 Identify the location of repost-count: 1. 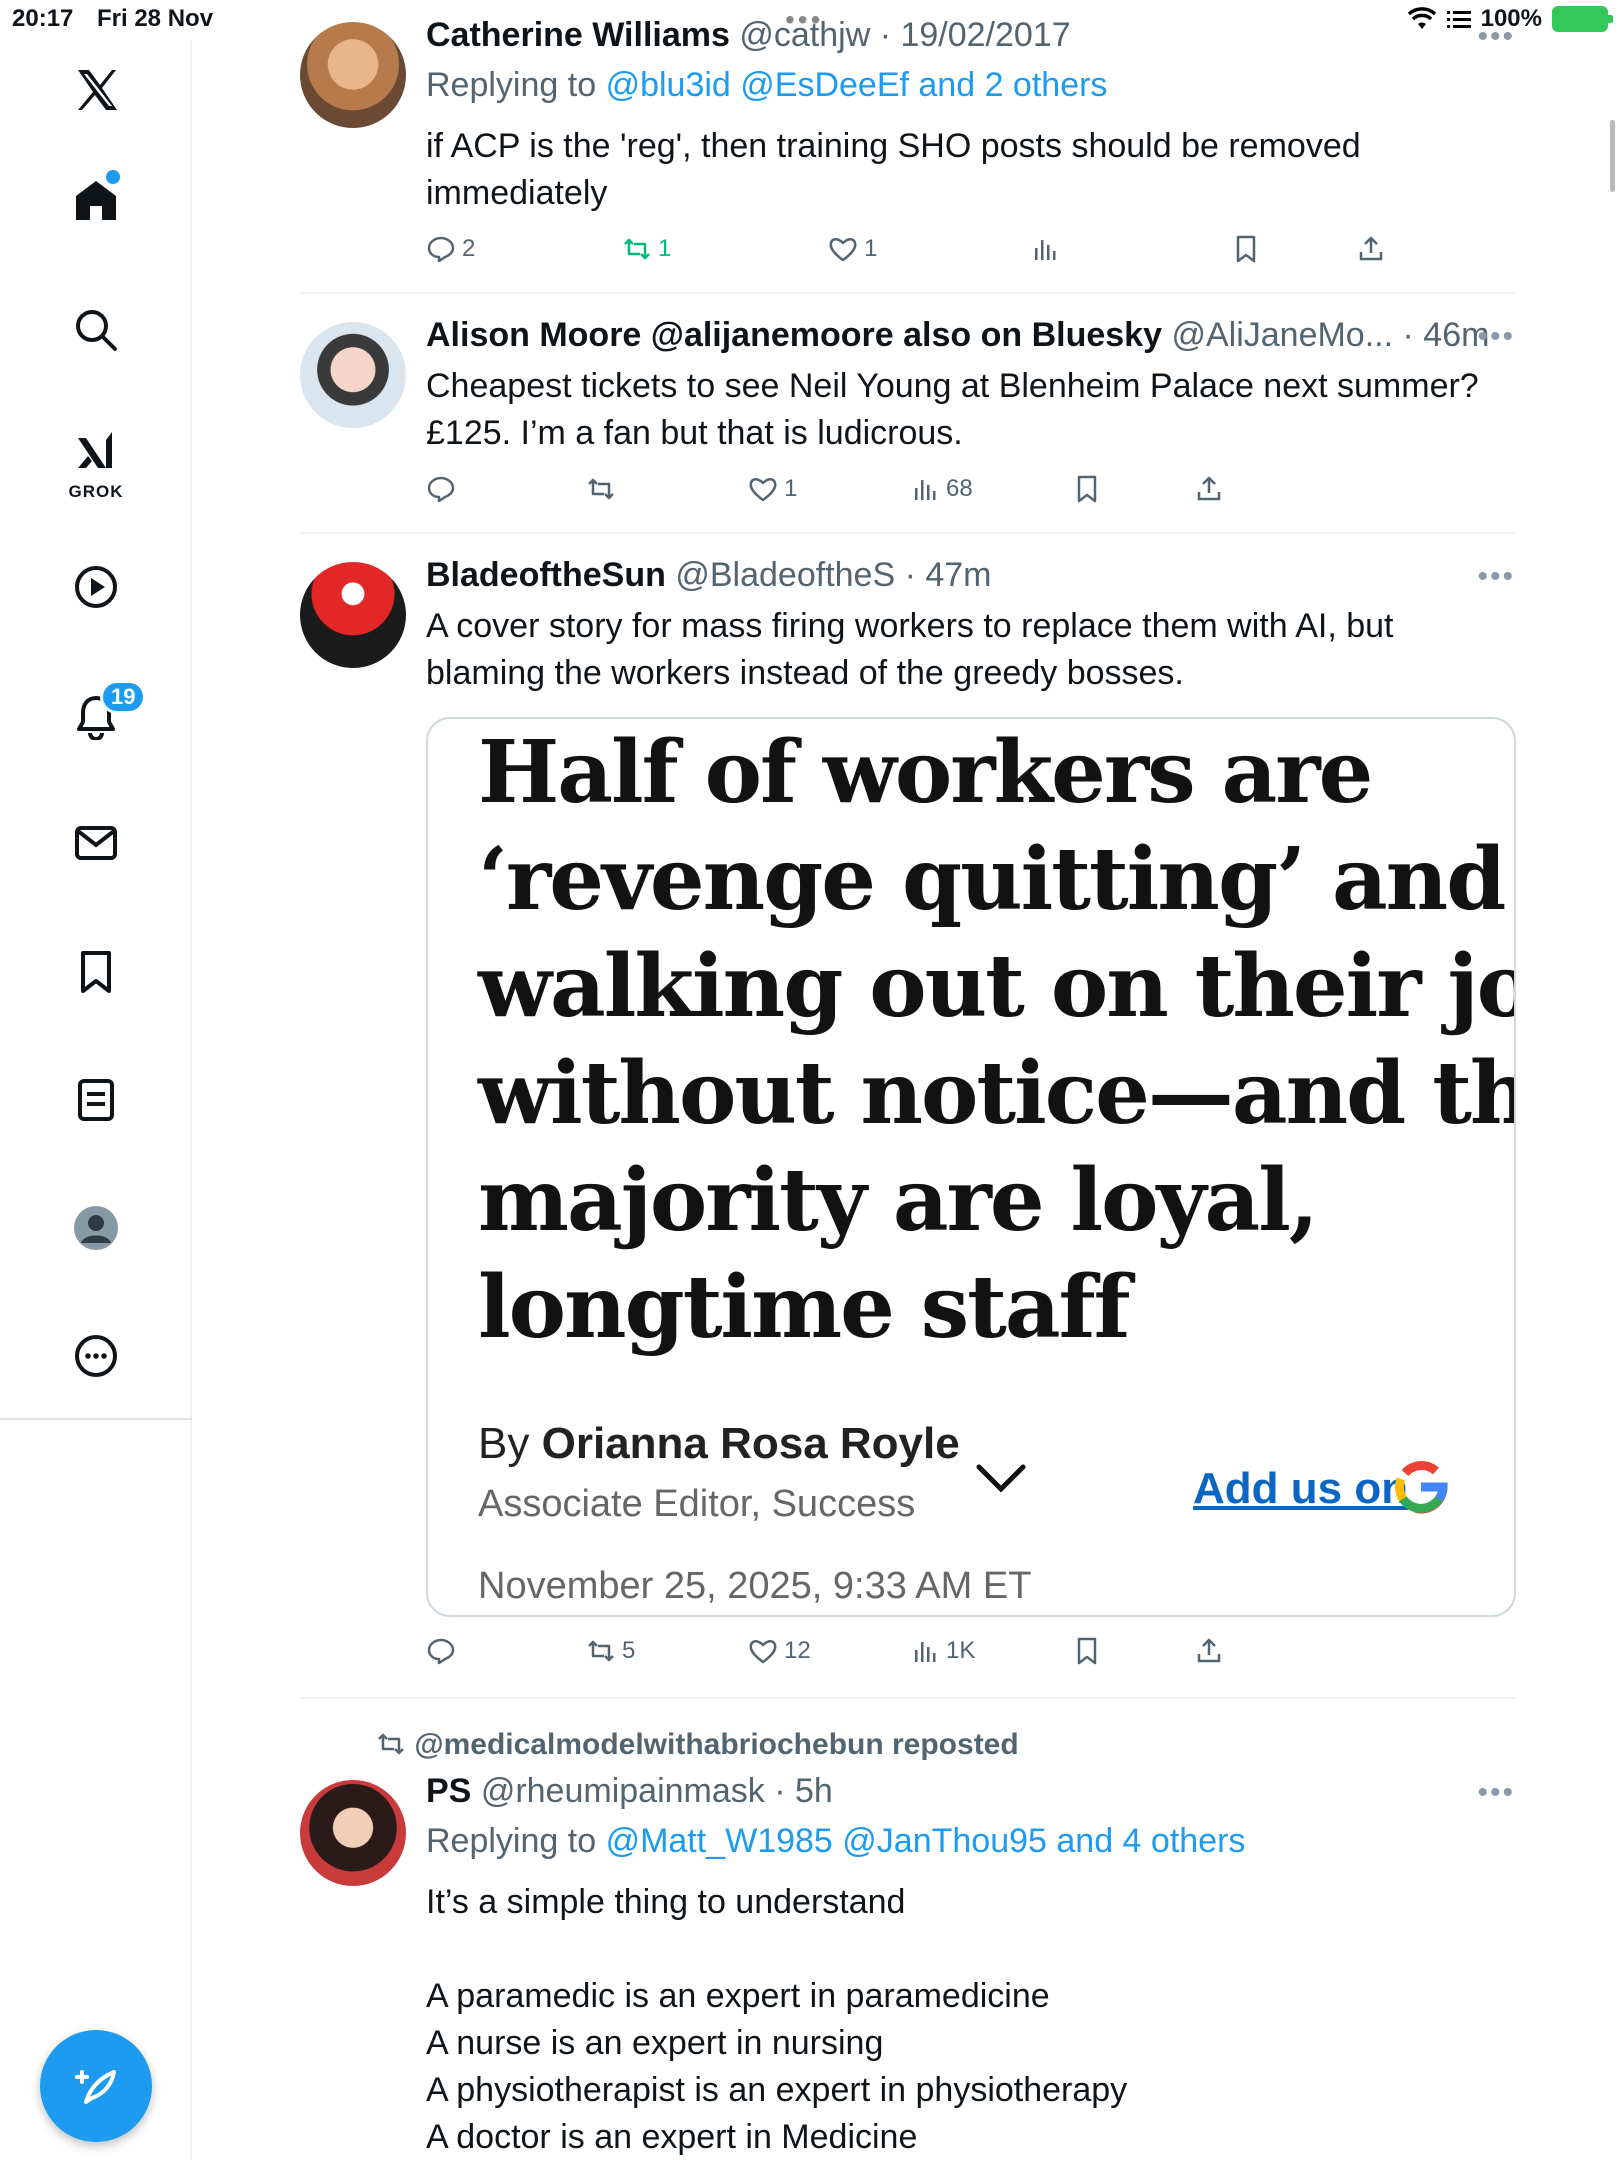
(665, 248).